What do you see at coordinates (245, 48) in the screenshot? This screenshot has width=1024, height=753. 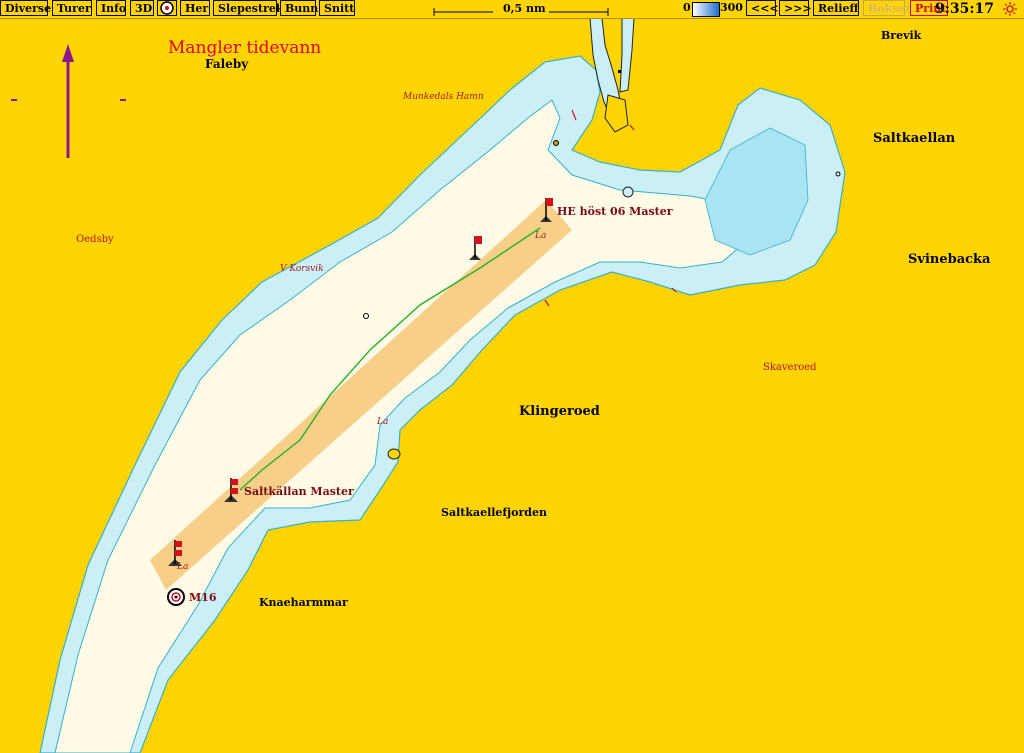 I see `tide-warning: Mangler tidevann` at bounding box center [245, 48].